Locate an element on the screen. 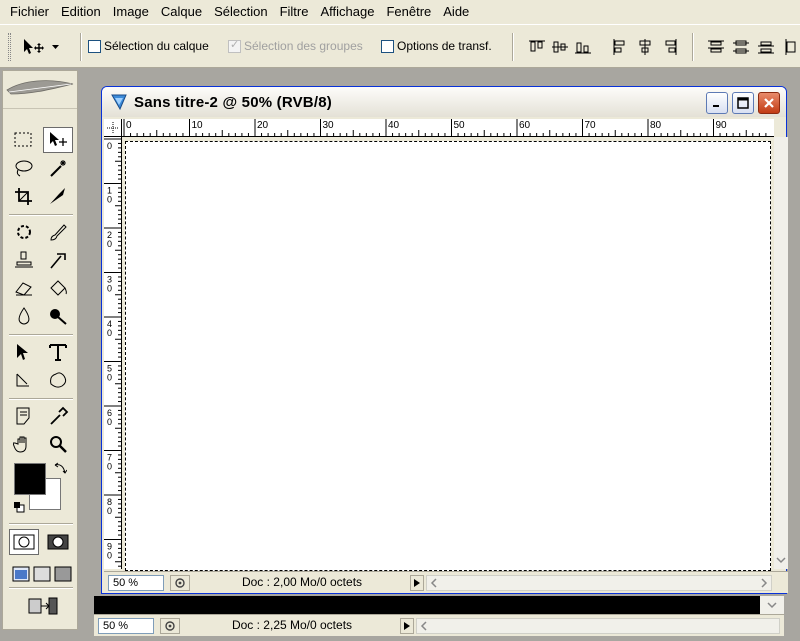 This screenshot has height=641, width=800. close-button is located at coordinates (769, 103).